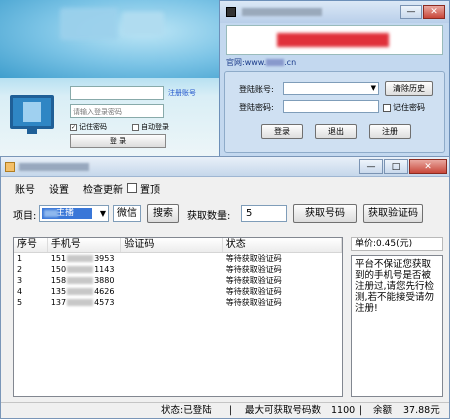 This screenshot has height=419, width=450. I want to click on search-button: 搜索, so click(163, 213).